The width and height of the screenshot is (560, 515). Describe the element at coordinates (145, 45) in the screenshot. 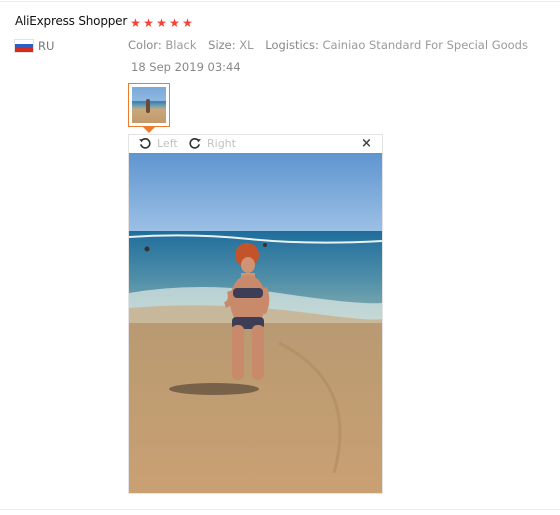

I see `color-label: Color:` at that location.